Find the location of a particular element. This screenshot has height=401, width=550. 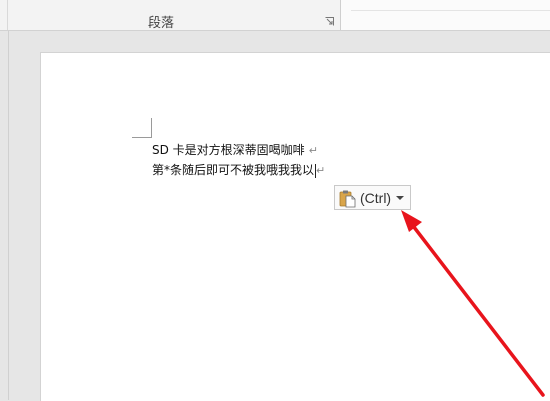

clipboard-paste-icon is located at coordinates (347, 198).